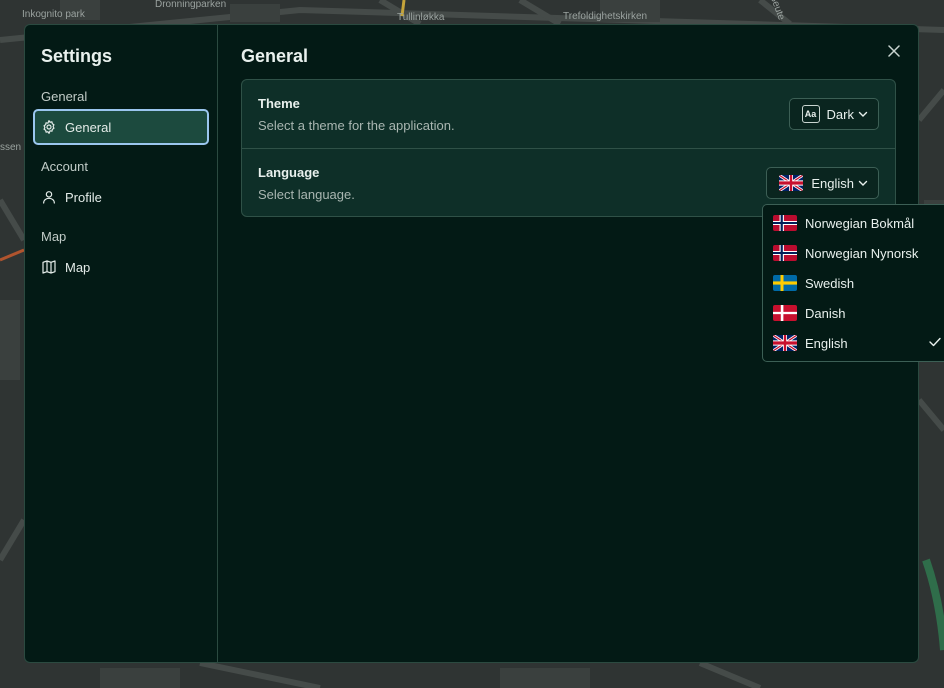 The image size is (944, 688). I want to click on group-label-map: Map, so click(54, 236).